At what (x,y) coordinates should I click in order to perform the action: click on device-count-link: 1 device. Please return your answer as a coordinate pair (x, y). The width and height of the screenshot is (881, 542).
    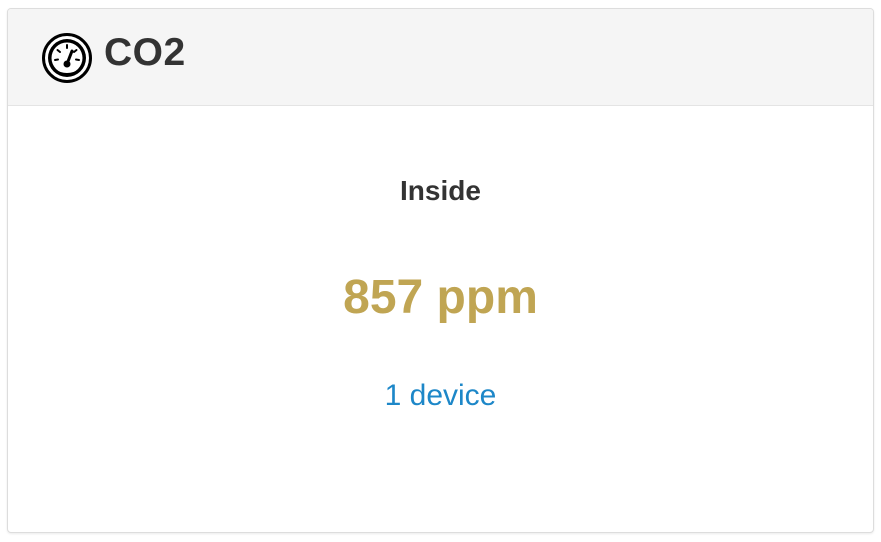
    Looking at the image, I should click on (440, 396).